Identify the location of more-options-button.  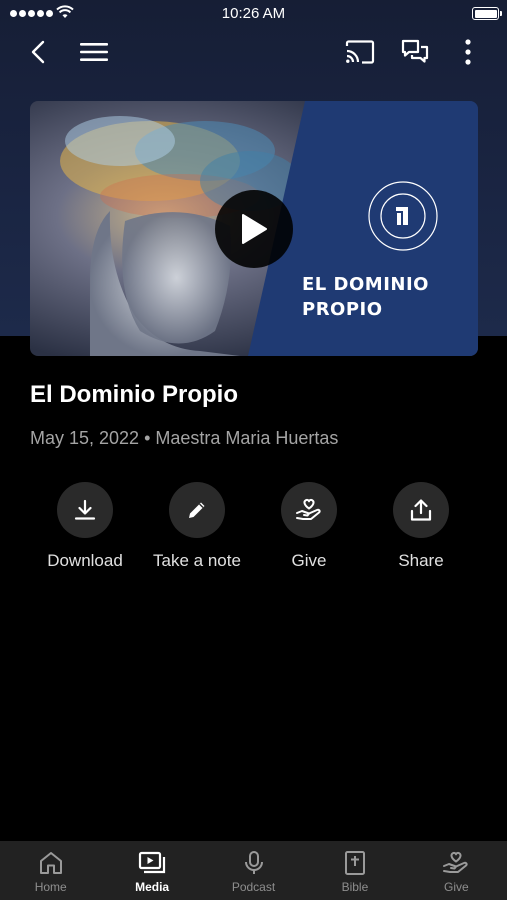
(468, 52).